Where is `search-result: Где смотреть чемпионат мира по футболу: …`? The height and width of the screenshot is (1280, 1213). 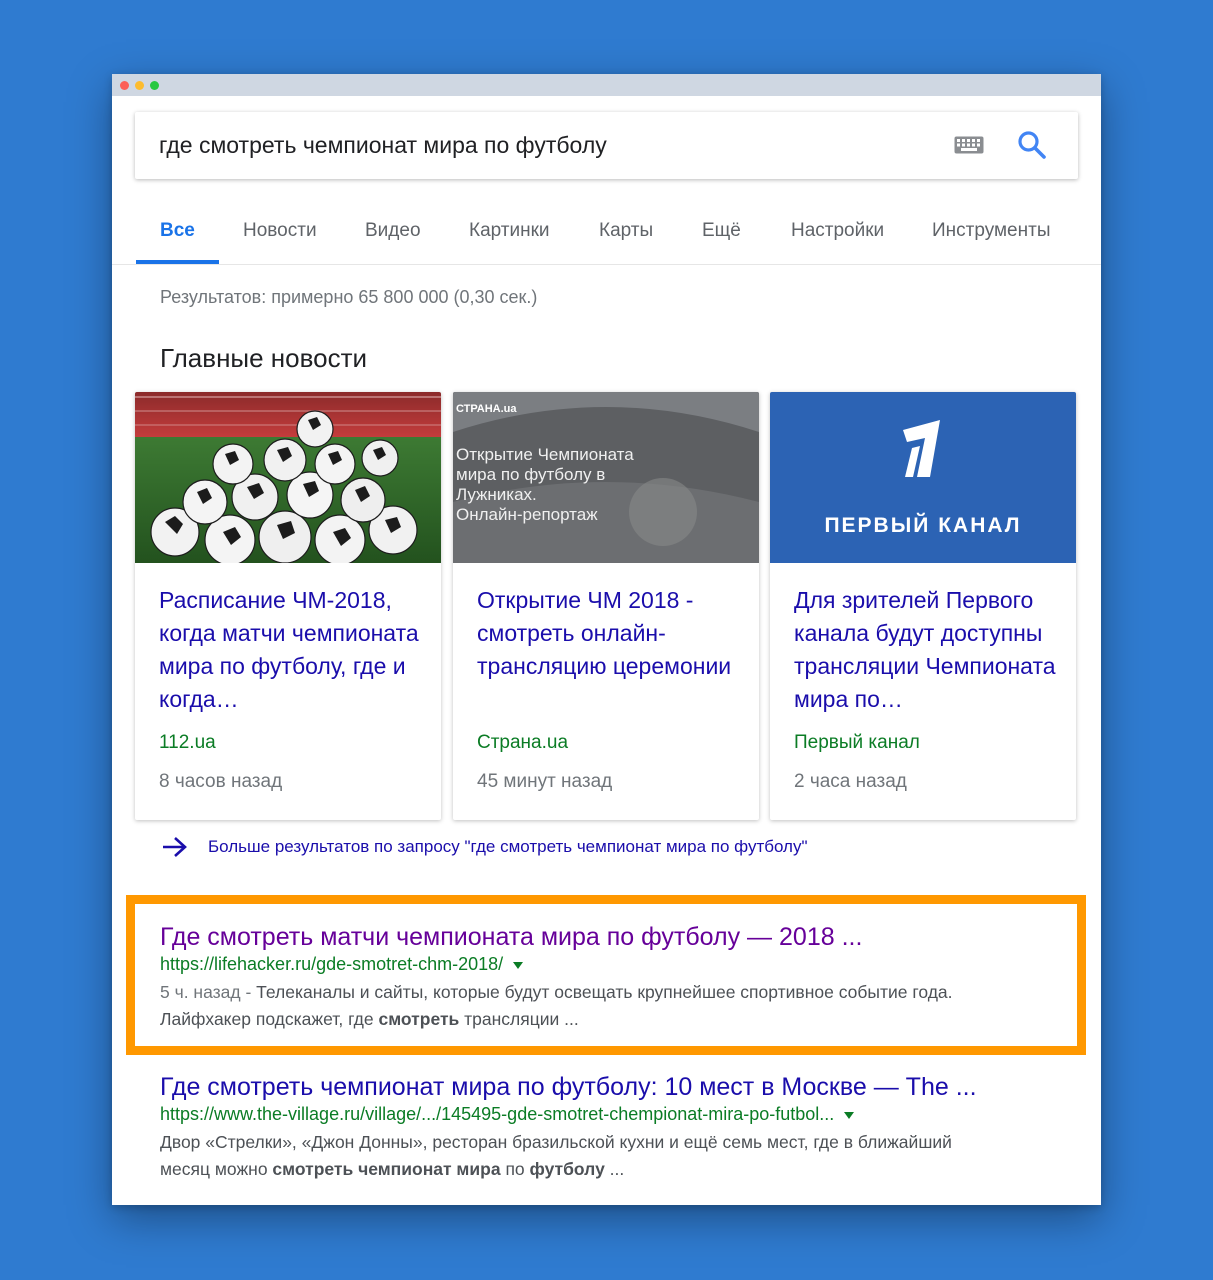
search-result: Где смотреть чемпионат мира по футболу: … is located at coordinates (610, 1127).